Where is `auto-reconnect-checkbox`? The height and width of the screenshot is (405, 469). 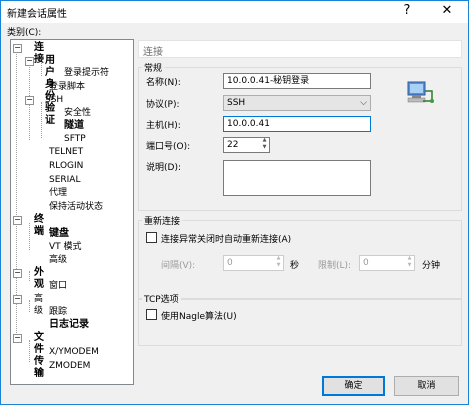
auto-reconnect-checkbox is located at coordinates (151, 237).